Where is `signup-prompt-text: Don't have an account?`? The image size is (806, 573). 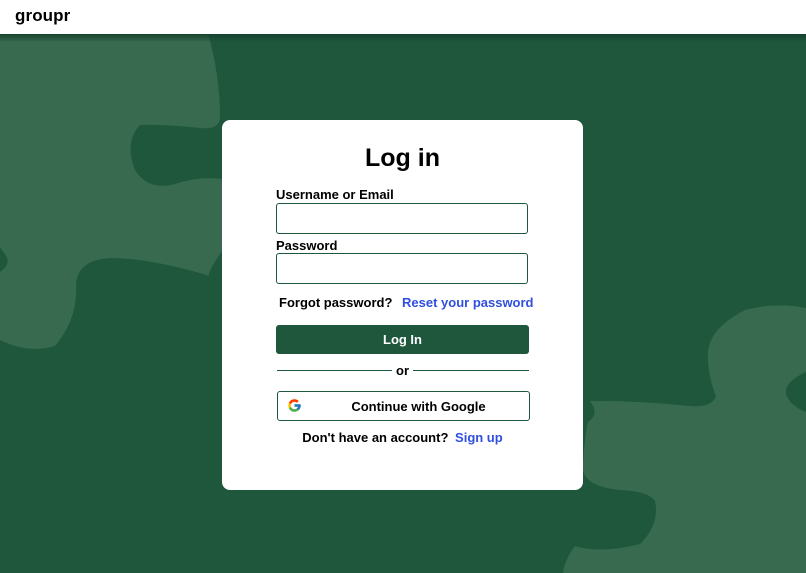
signup-prompt-text: Don't have an account? is located at coordinates (375, 437).